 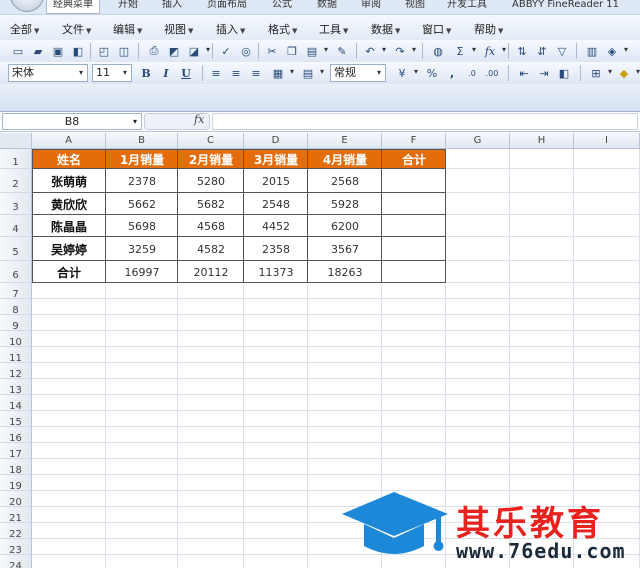 What do you see at coordinates (276, 272) in the screenshot?
I see `table-cell: 11373` at bounding box center [276, 272].